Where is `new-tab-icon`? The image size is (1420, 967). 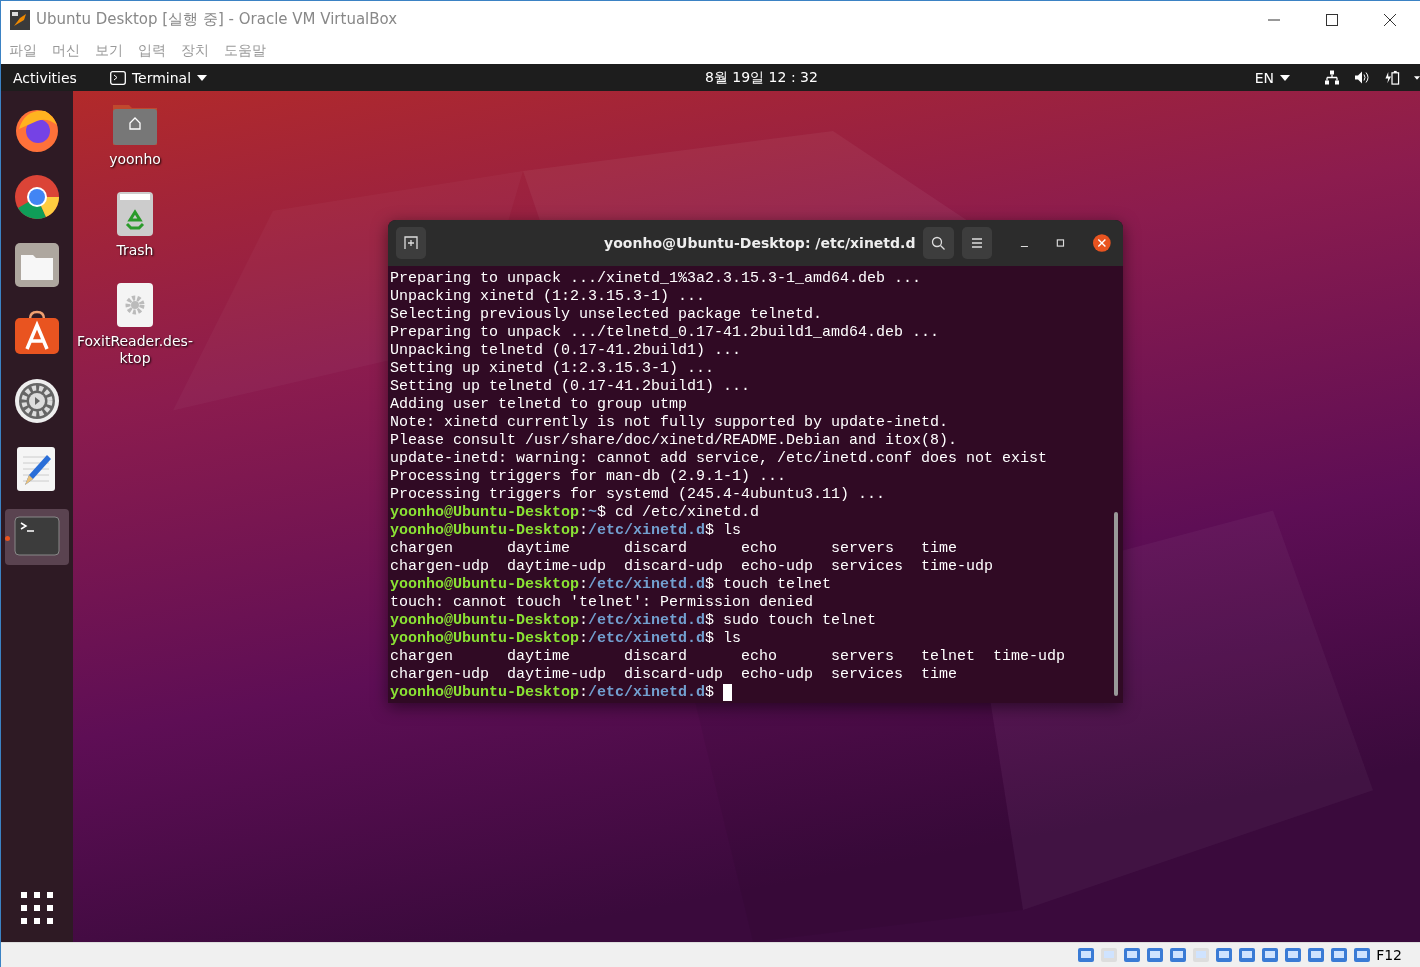
new-tab-icon is located at coordinates (411, 243).